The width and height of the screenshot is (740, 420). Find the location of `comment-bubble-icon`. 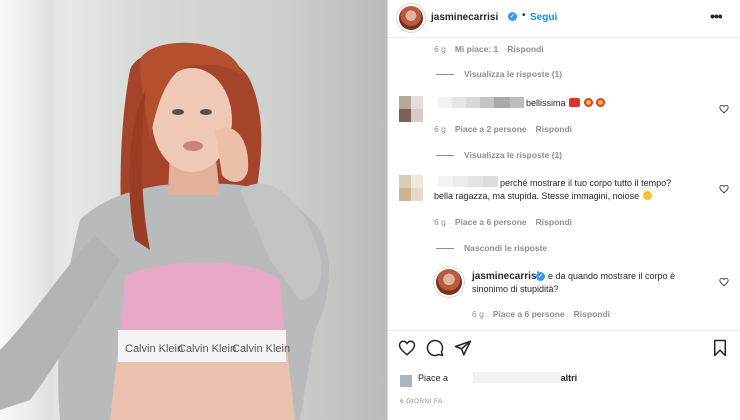

comment-bubble-icon is located at coordinates (435, 348).